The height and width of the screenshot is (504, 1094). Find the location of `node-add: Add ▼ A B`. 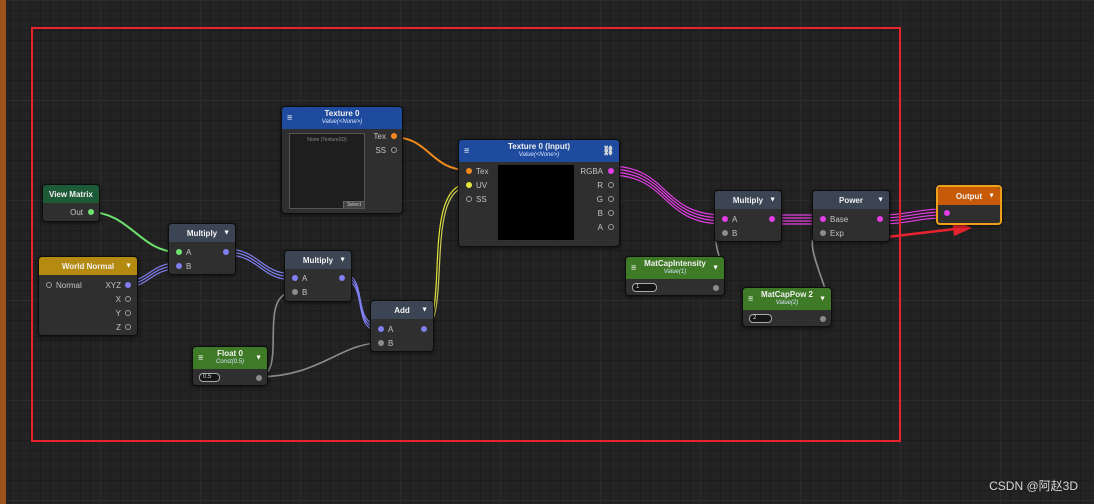

node-add: Add ▼ A B is located at coordinates (402, 326).